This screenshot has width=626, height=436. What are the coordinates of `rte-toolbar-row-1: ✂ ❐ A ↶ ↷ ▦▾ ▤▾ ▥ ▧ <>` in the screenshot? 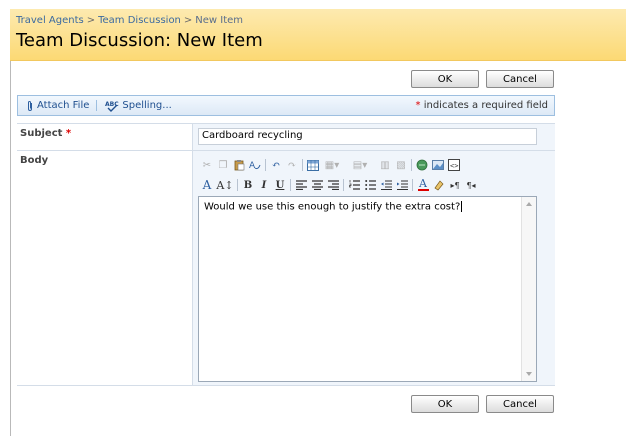 It's located at (331, 165).